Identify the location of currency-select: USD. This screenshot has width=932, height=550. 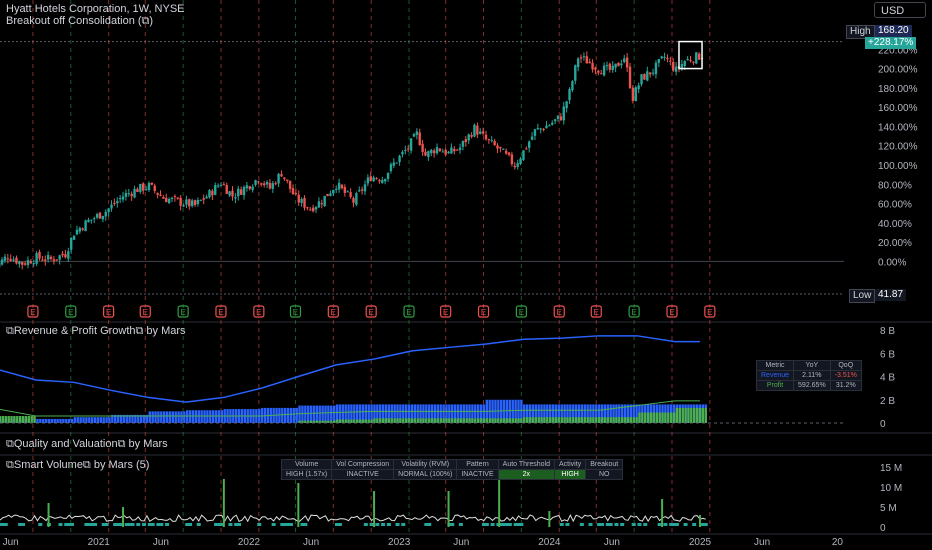
(900, 10).